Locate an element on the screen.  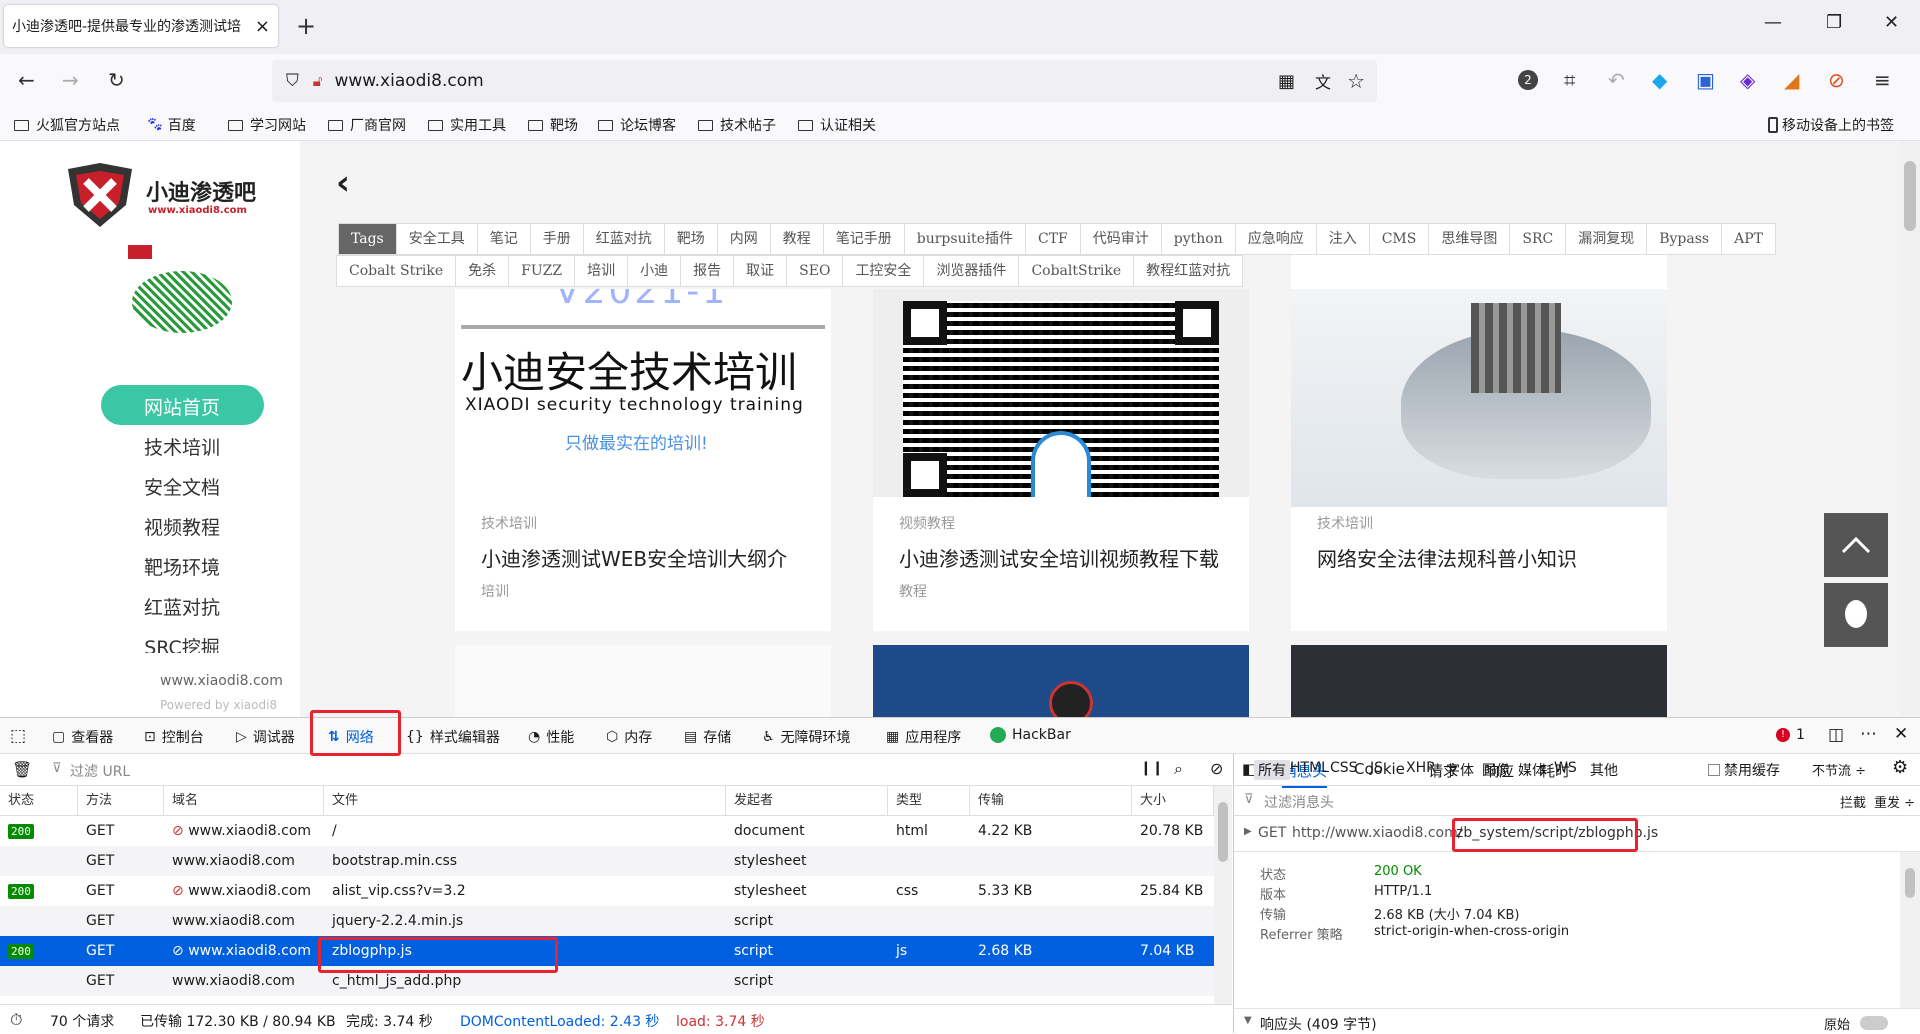
tag-link: 笔记手册 is located at coordinates (863, 239).